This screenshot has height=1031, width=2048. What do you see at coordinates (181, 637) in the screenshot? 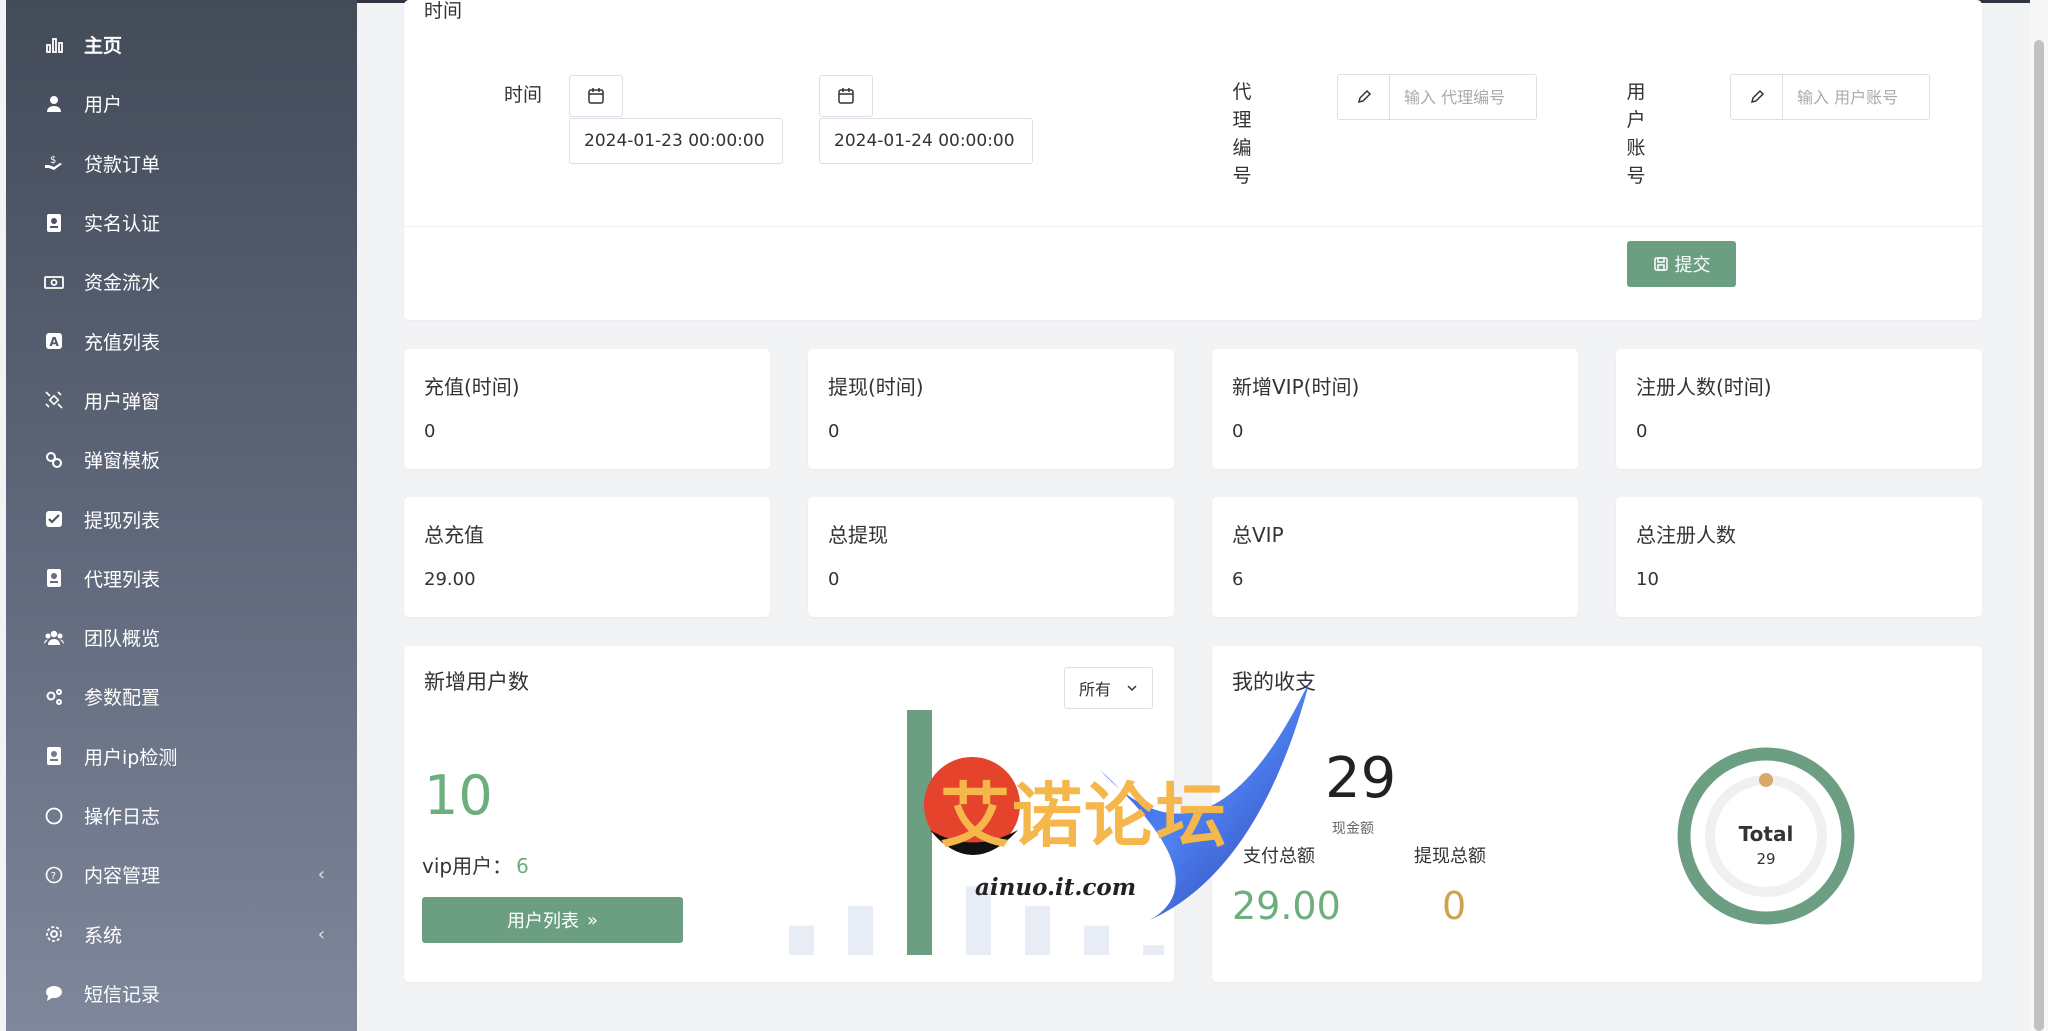
I see `sidebar-item-team-overview: 团队概览` at bounding box center [181, 637].